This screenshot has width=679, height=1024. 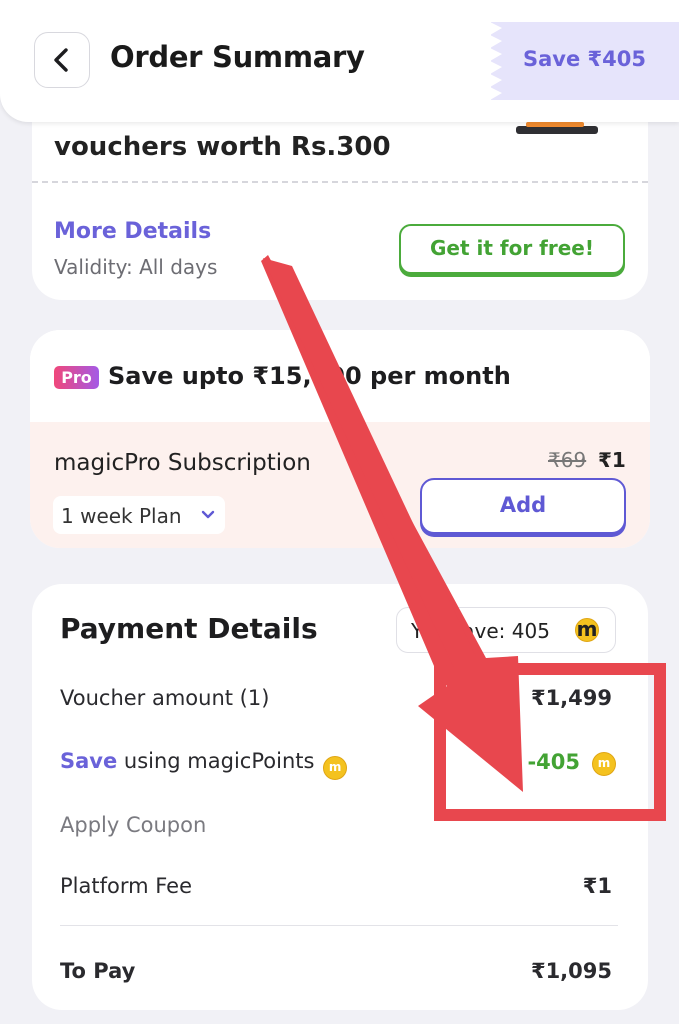 I want to click on platform-fee-value: ₹1, so click(x=597, y=886).